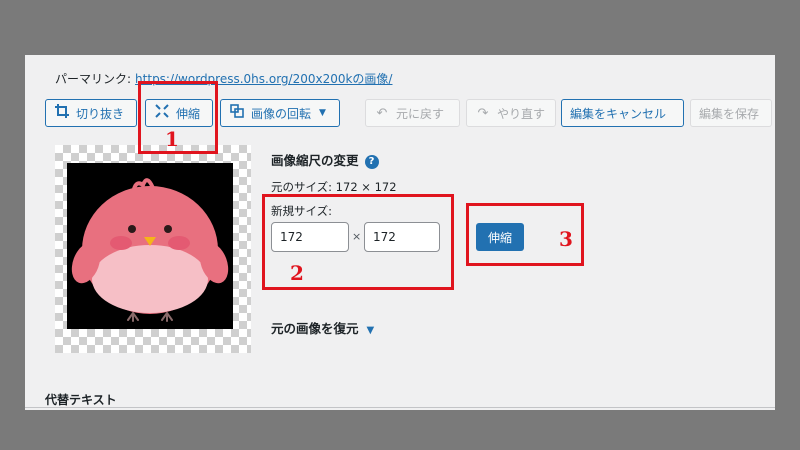 This screenshot has width=800, height=450. What do you see at coordinates (81, 400) in the screenshot?
I see `alt-text-label: 代替テキスト` at bounding box center [81, 400].